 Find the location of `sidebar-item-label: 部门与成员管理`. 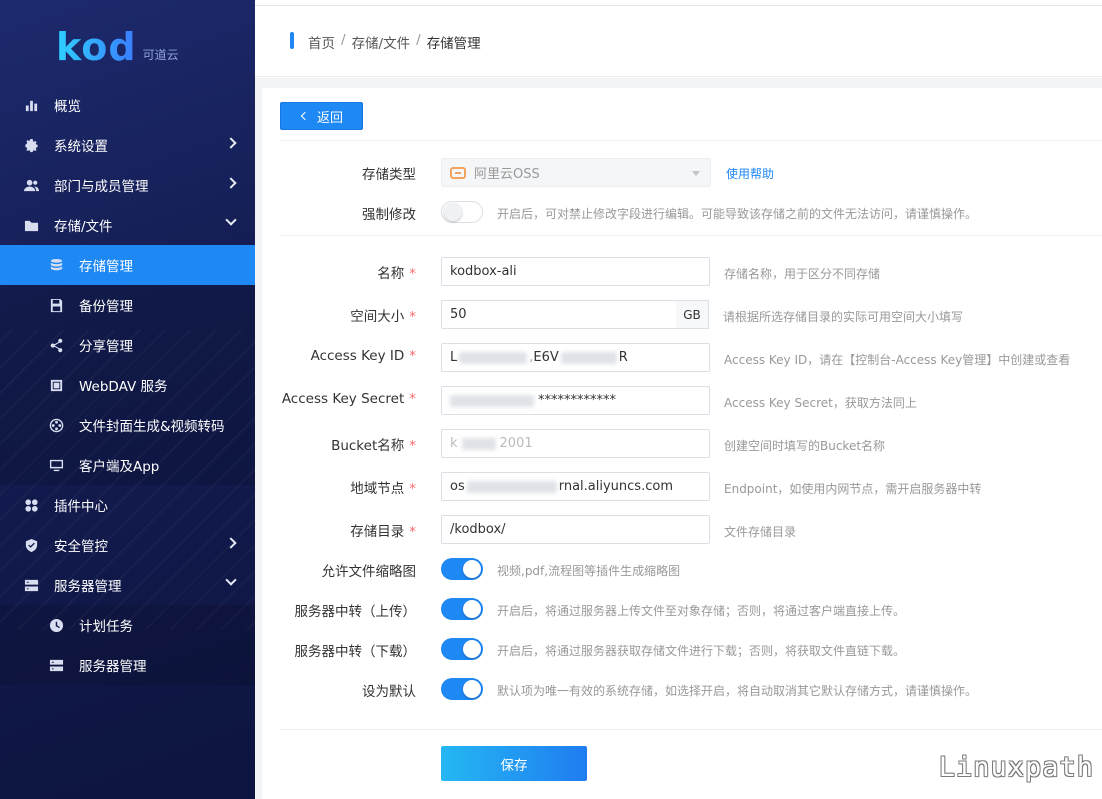

sidebar-item-label: 部门与成员管理 is located at coordinates (101, 187).